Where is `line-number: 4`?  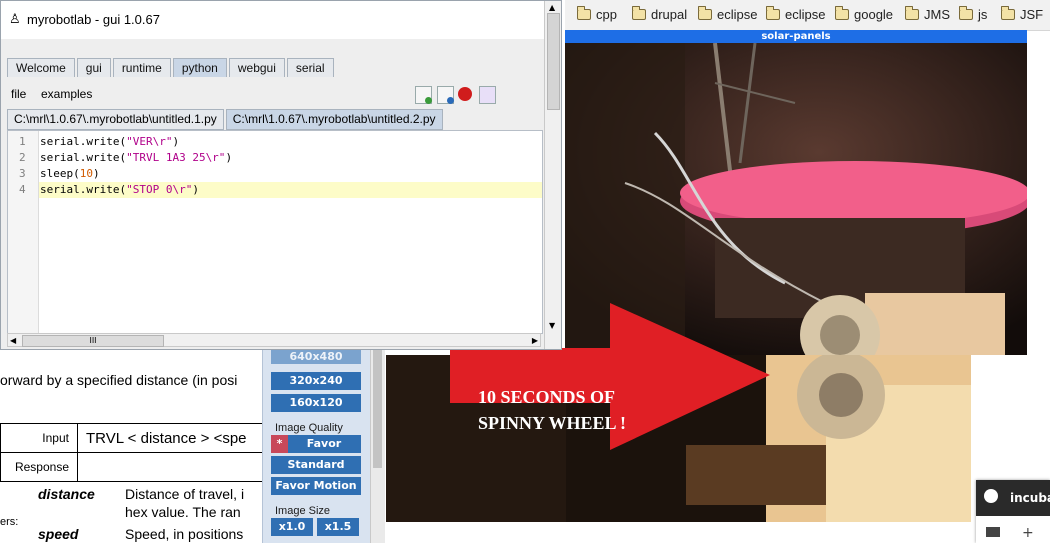
line-number: 4 is located at coordinates (22, 189).